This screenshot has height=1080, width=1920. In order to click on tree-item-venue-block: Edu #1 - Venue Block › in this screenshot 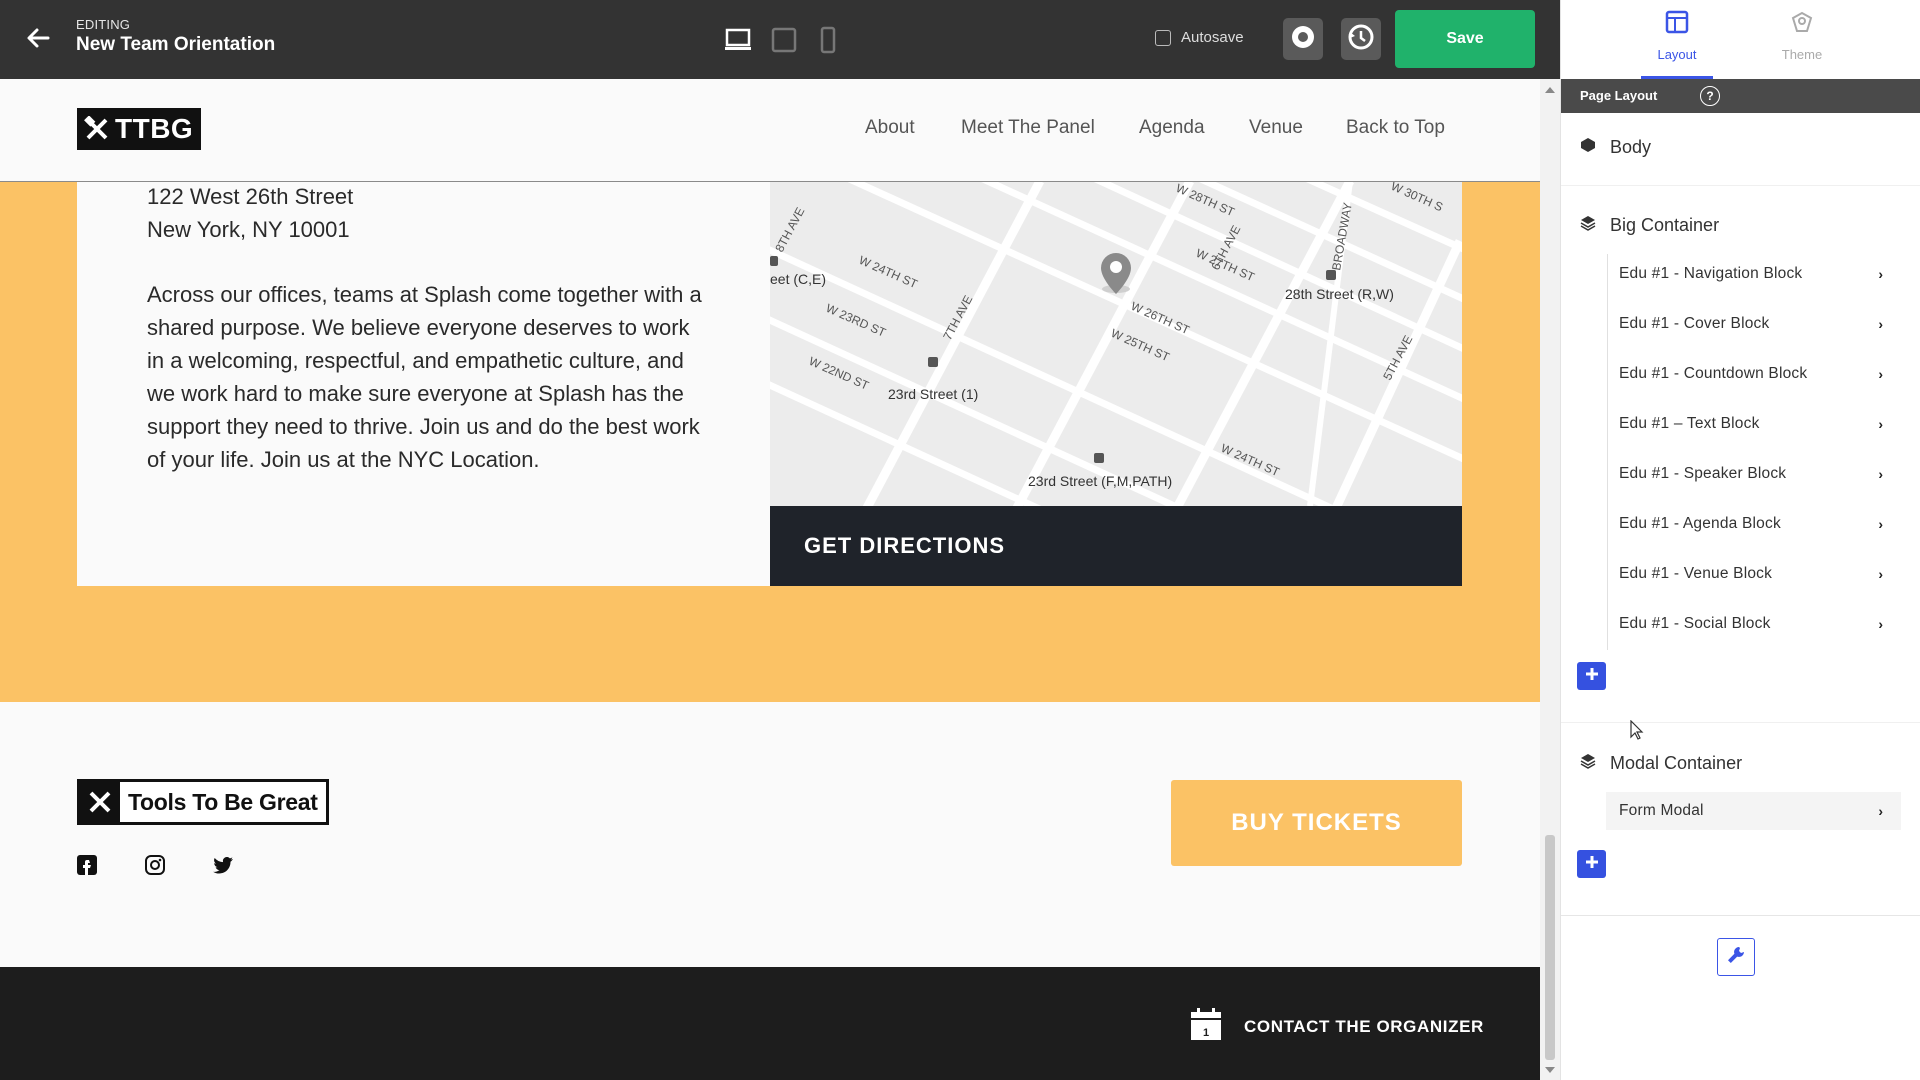, I will do `click(1753, 574)`.